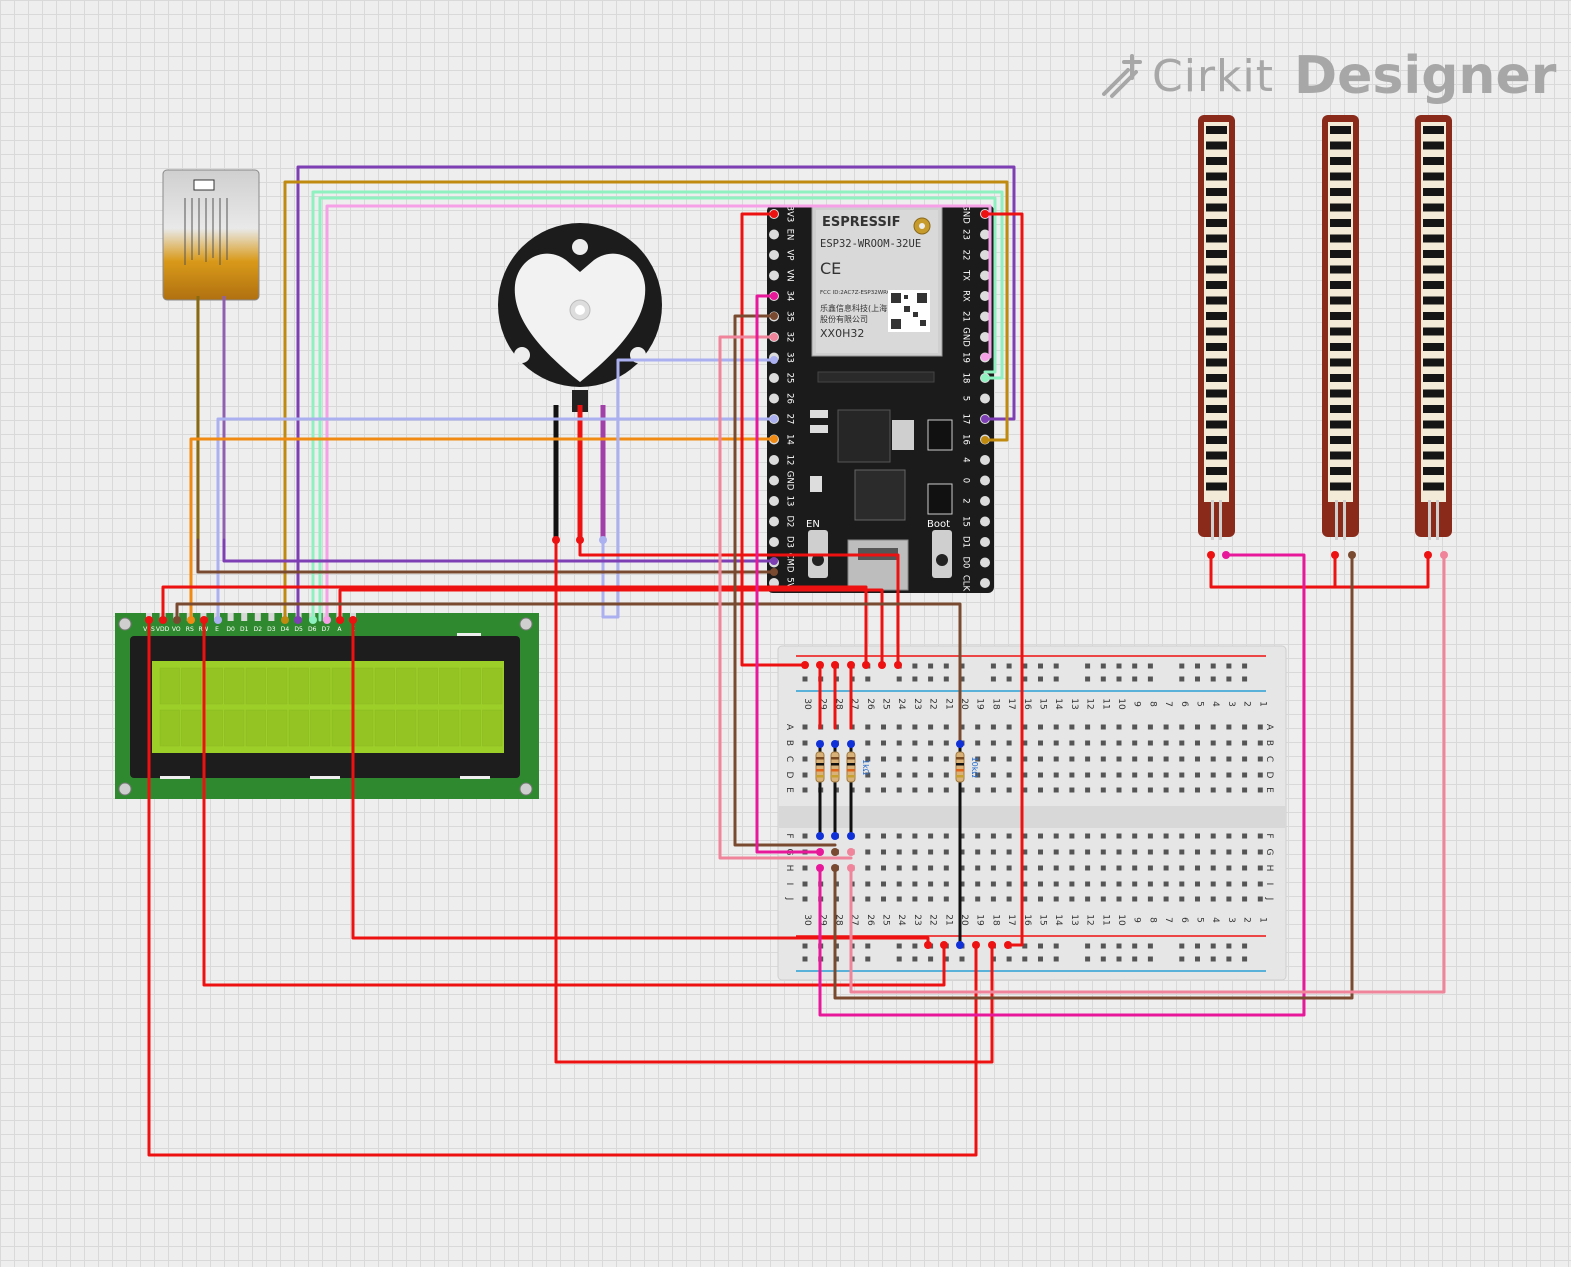 This screenshot has height=1267, width=1571. I want to click on esp32-maker-cn2: 股份有限公司, so click(844, 319).